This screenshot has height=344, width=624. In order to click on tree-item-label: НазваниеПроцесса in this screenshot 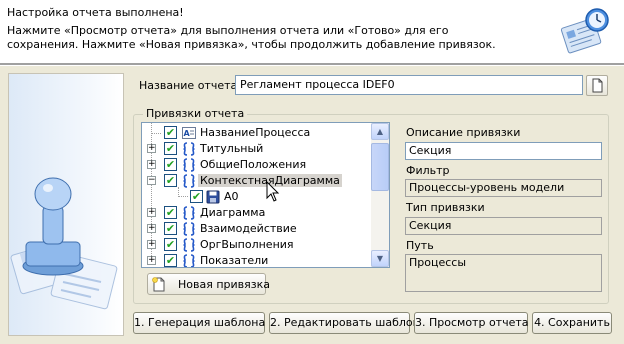, I will do `click(255, 132)`.